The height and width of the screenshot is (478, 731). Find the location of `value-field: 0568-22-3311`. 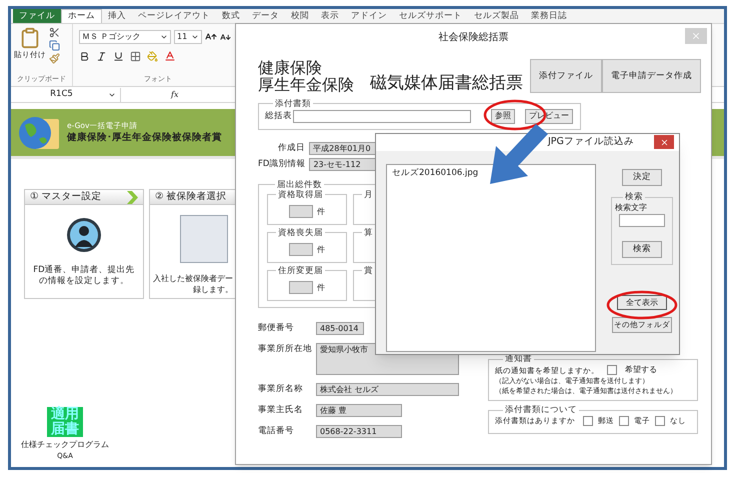

value-field: 0568-22-3311 is located at coordinates (359, 431).